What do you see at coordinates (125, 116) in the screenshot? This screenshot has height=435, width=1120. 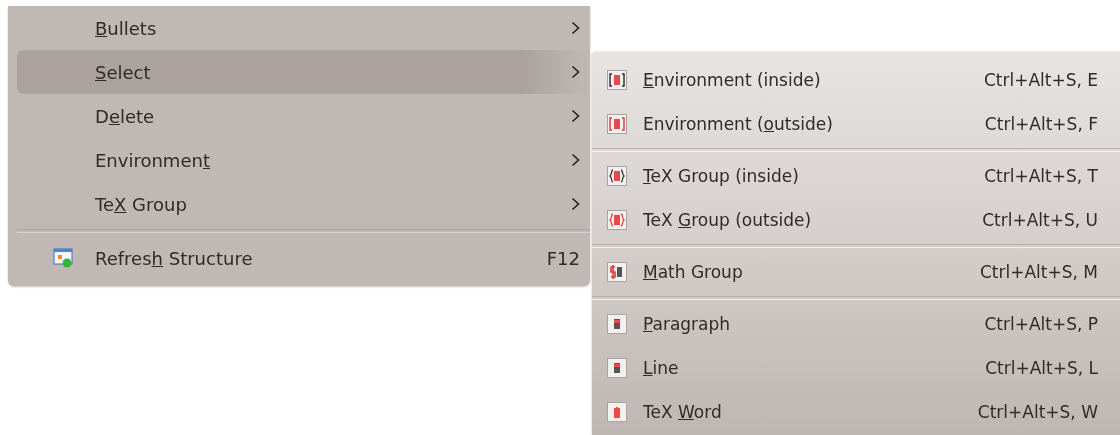 I see `menu-item-label: Delete` at bounding box center [125, 116].